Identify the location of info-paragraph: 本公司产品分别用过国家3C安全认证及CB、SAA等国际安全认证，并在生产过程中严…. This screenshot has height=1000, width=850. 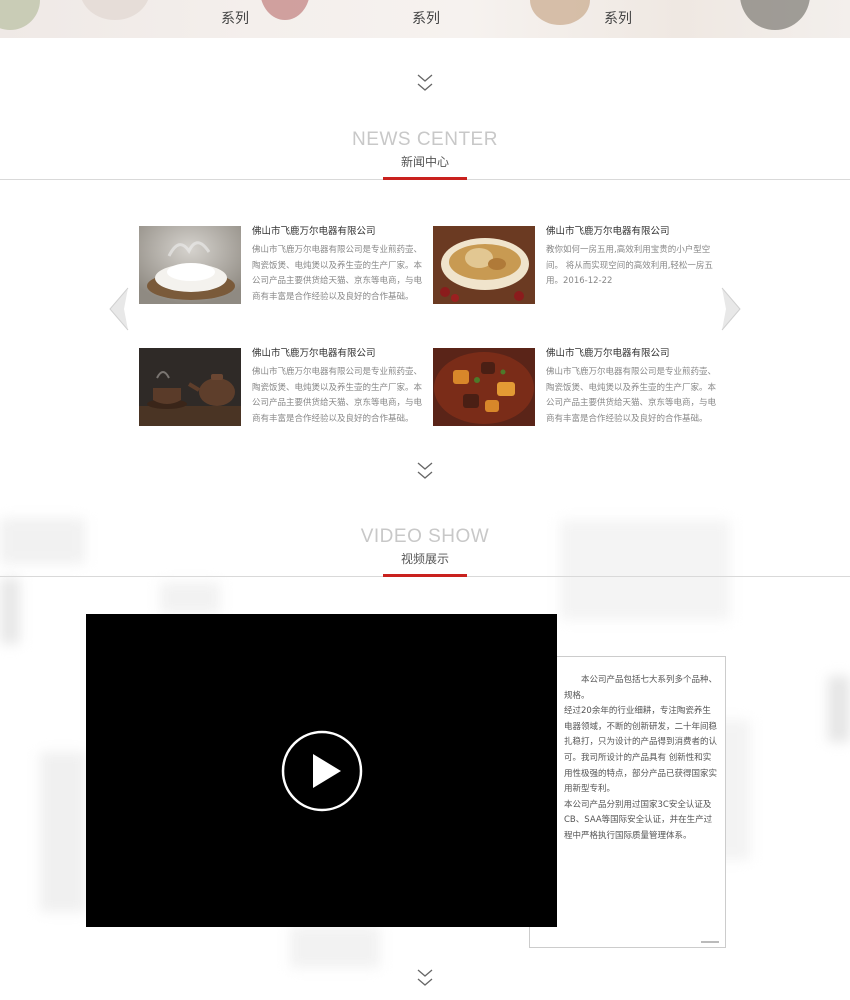
(638, 820).